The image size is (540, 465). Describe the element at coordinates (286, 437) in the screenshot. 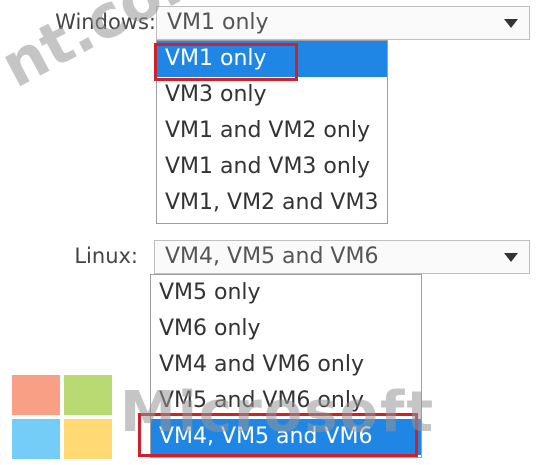

I see `linux-option-5: VM4, VM5 and VM6` at that location.